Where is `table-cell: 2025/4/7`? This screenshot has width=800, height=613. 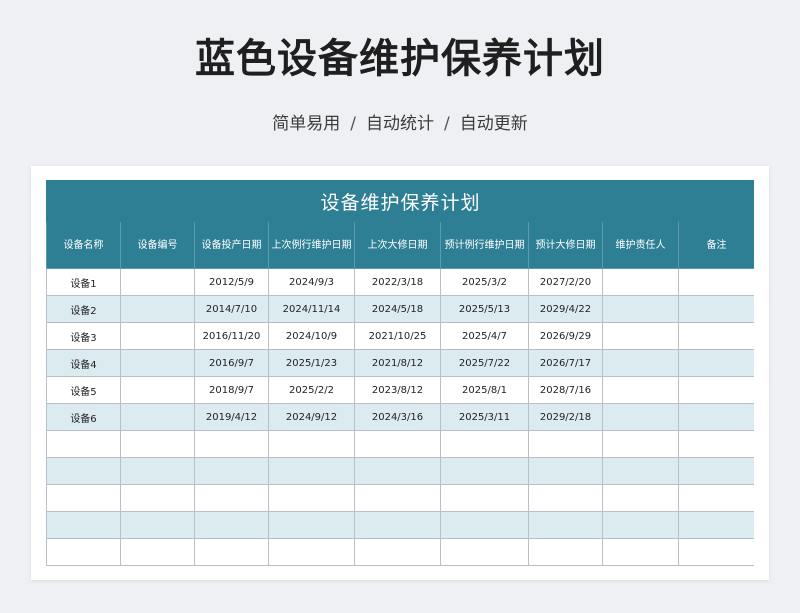 table-cell: 2025/4/7 is located at coordinates (484, 336).